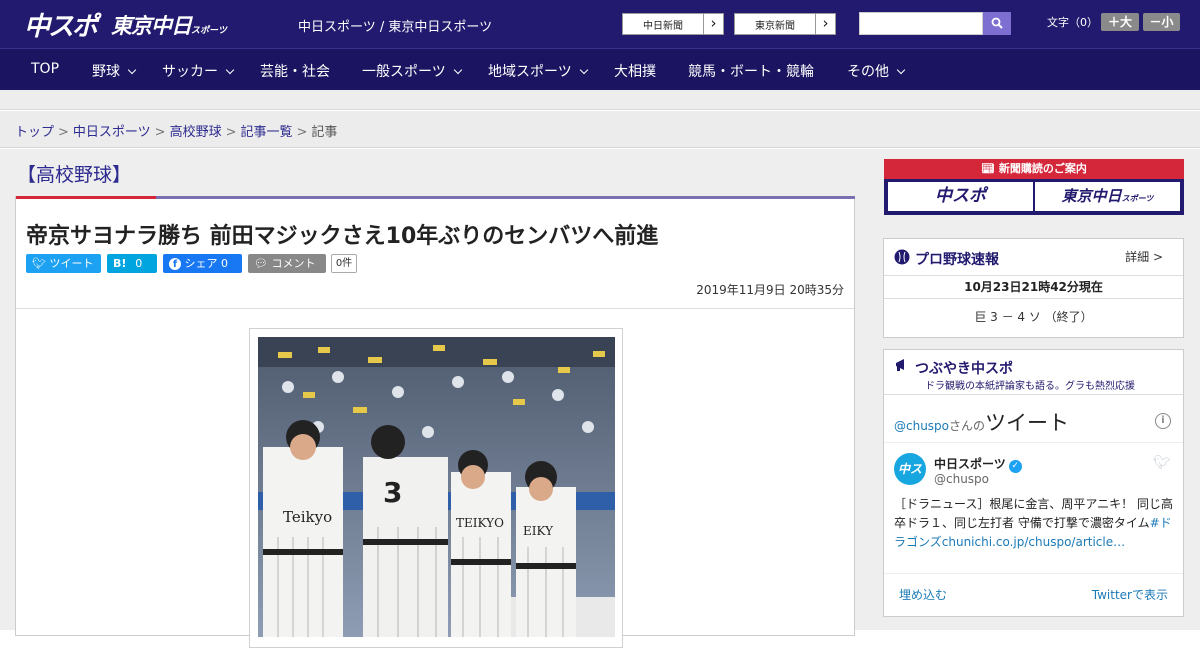 This screenshot has height=648, width=1200. I want to click on facebook-share-button: f シェア 0, so click(202, 263).